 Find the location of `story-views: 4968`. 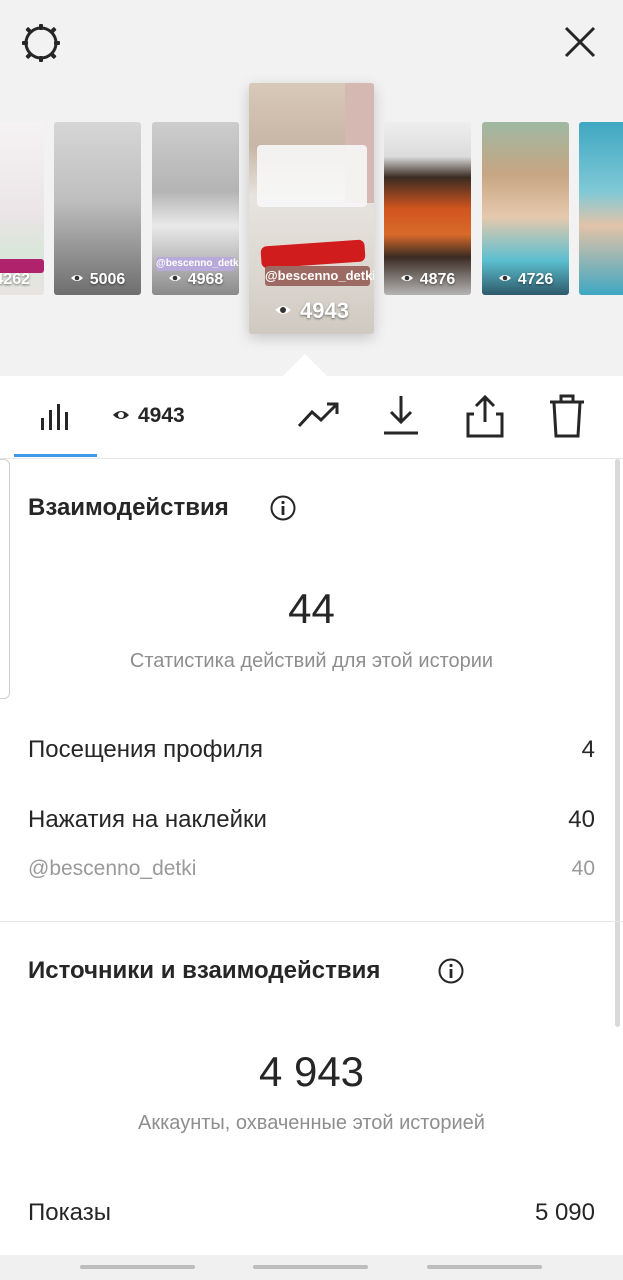

story-views: 4968 is located at coordinates (195, 280).